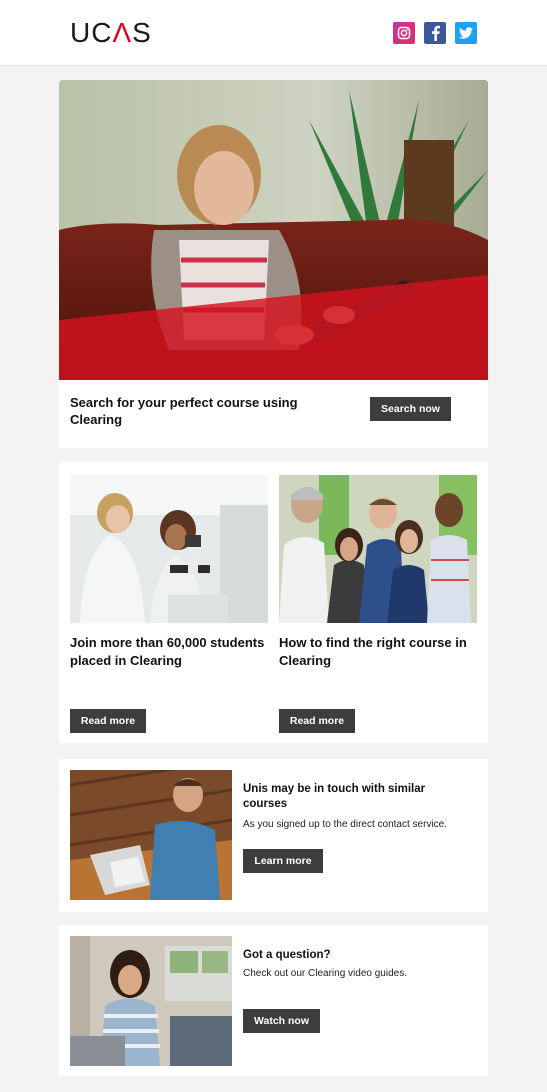 The image size is (547, 1092). I want to click on read-more-button-placed: Read more, so click(108, 721).